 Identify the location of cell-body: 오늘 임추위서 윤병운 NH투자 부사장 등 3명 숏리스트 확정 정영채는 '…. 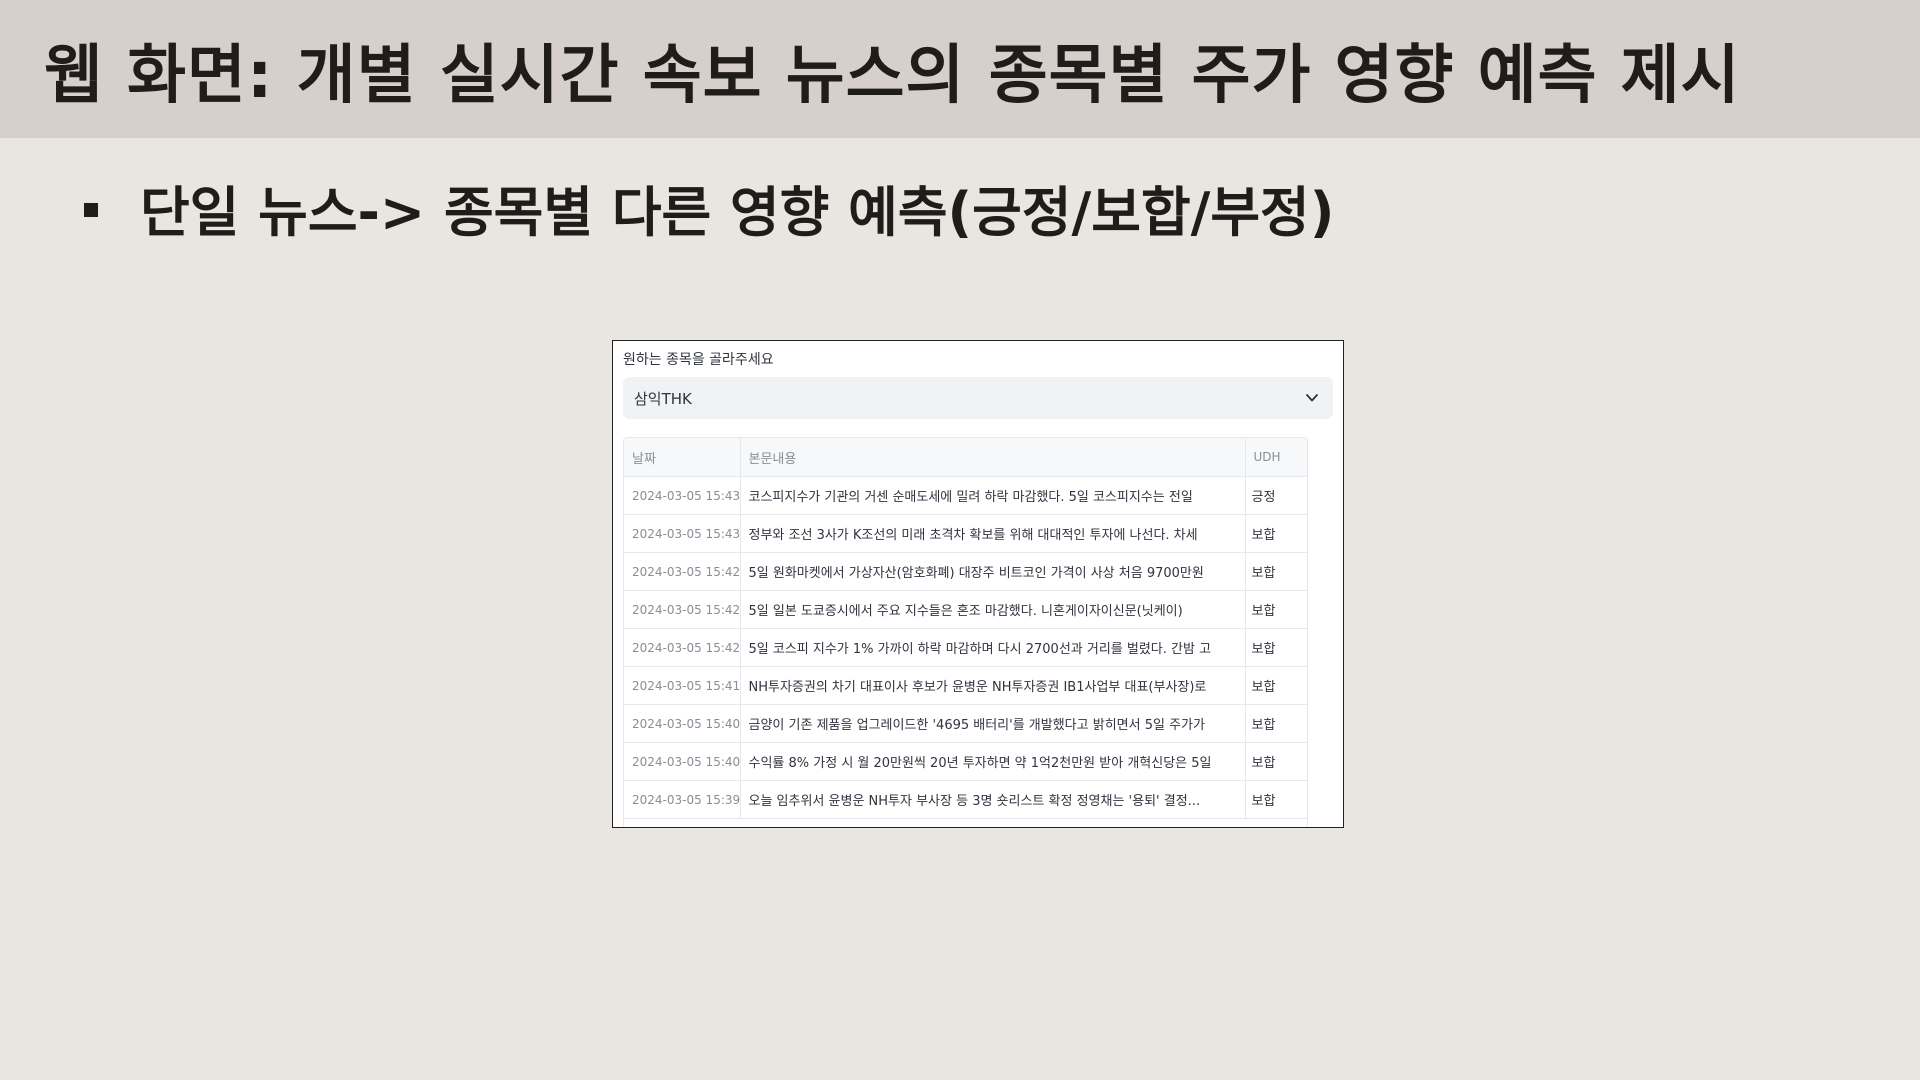
(993, 799).